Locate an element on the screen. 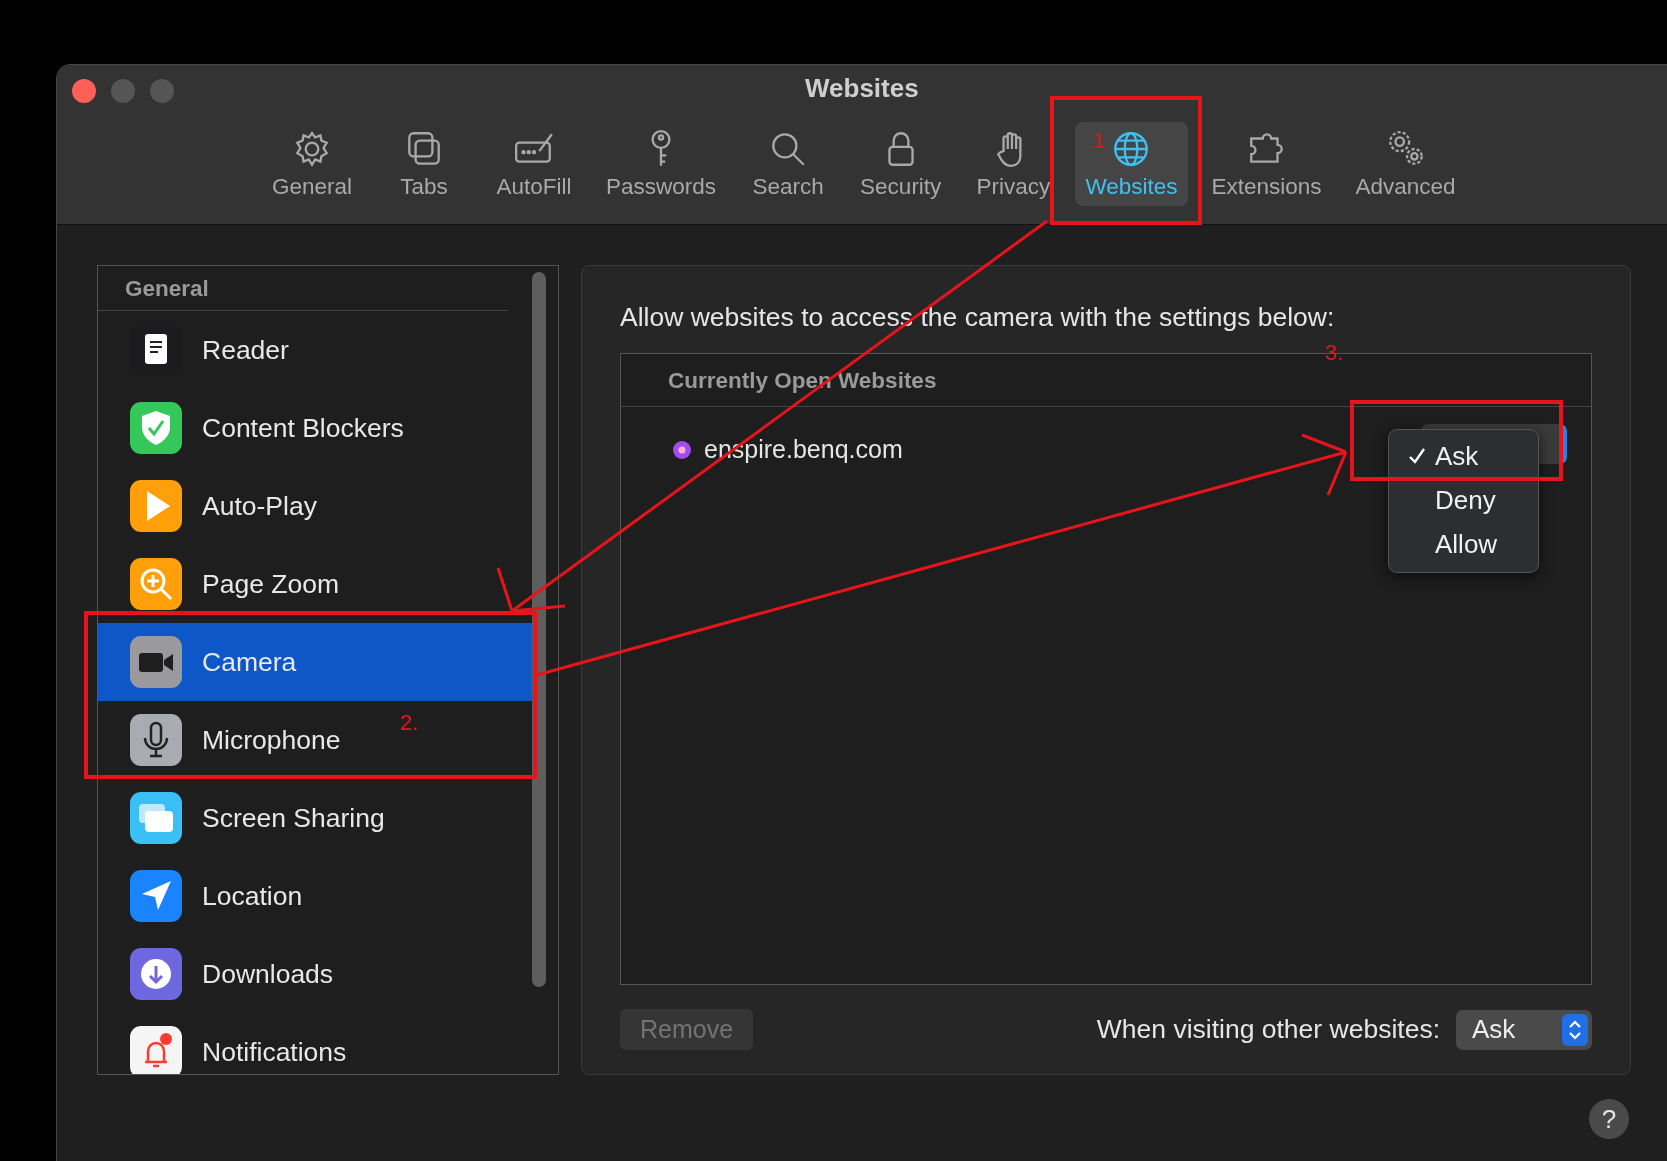 Image resolution: width=1667 pixels, height=1161 pixels. toolbar-tab: Search is located at coordinates (788, 164).